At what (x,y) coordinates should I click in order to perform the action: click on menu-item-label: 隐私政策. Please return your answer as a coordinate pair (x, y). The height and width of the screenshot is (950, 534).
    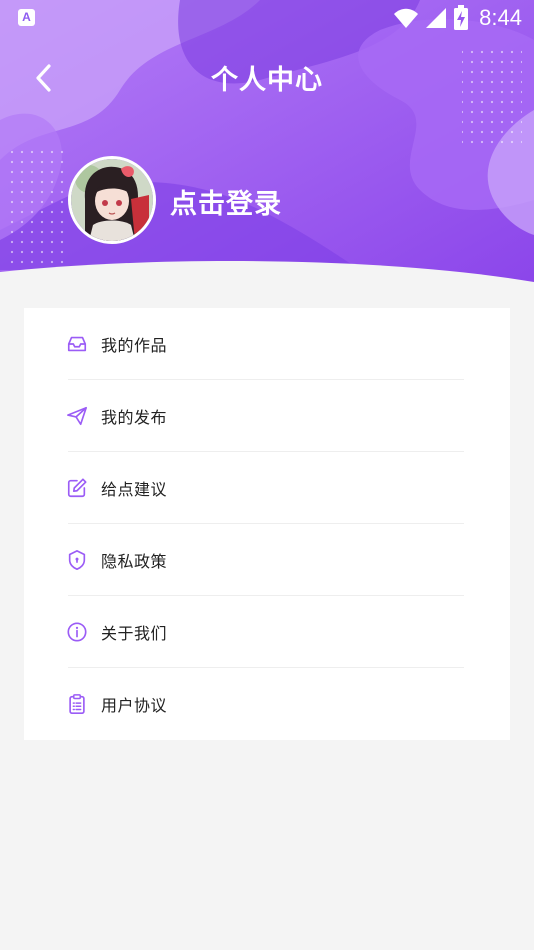
    Looking at the image, I should click on (134, 561).